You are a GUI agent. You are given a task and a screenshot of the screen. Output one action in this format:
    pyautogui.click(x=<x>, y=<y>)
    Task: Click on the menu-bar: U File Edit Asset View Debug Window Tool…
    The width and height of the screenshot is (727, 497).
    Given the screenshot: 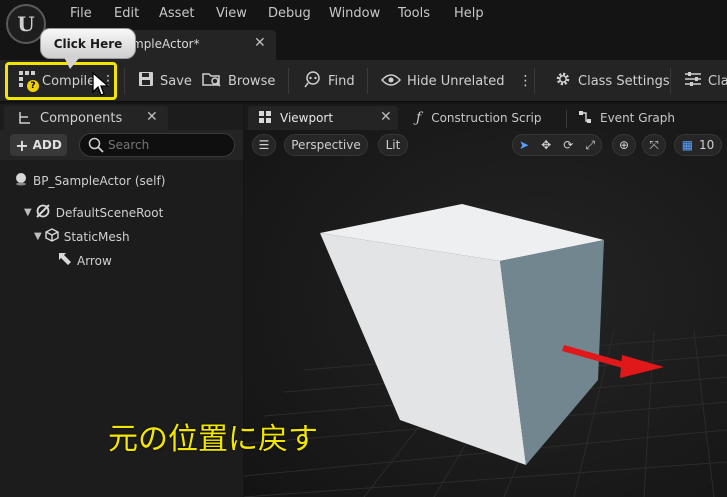 What is the action you would take?
    pyautogui.click(x=363, y=22)
    